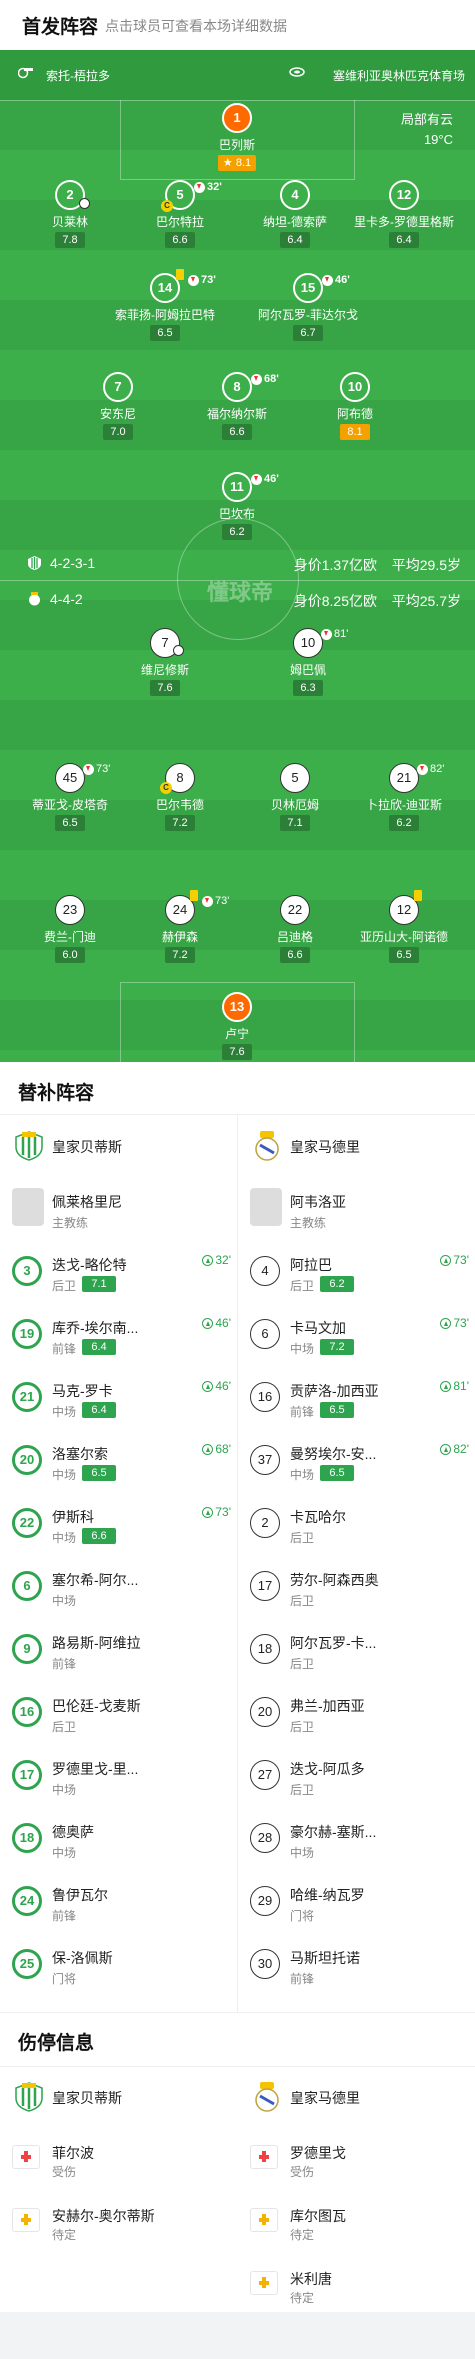 The width and height of the screenshot is (475, 2359). I want to click on sub-player-away-17: 17 劳尔-阿森西奥 后卫, so click(356, 1587).